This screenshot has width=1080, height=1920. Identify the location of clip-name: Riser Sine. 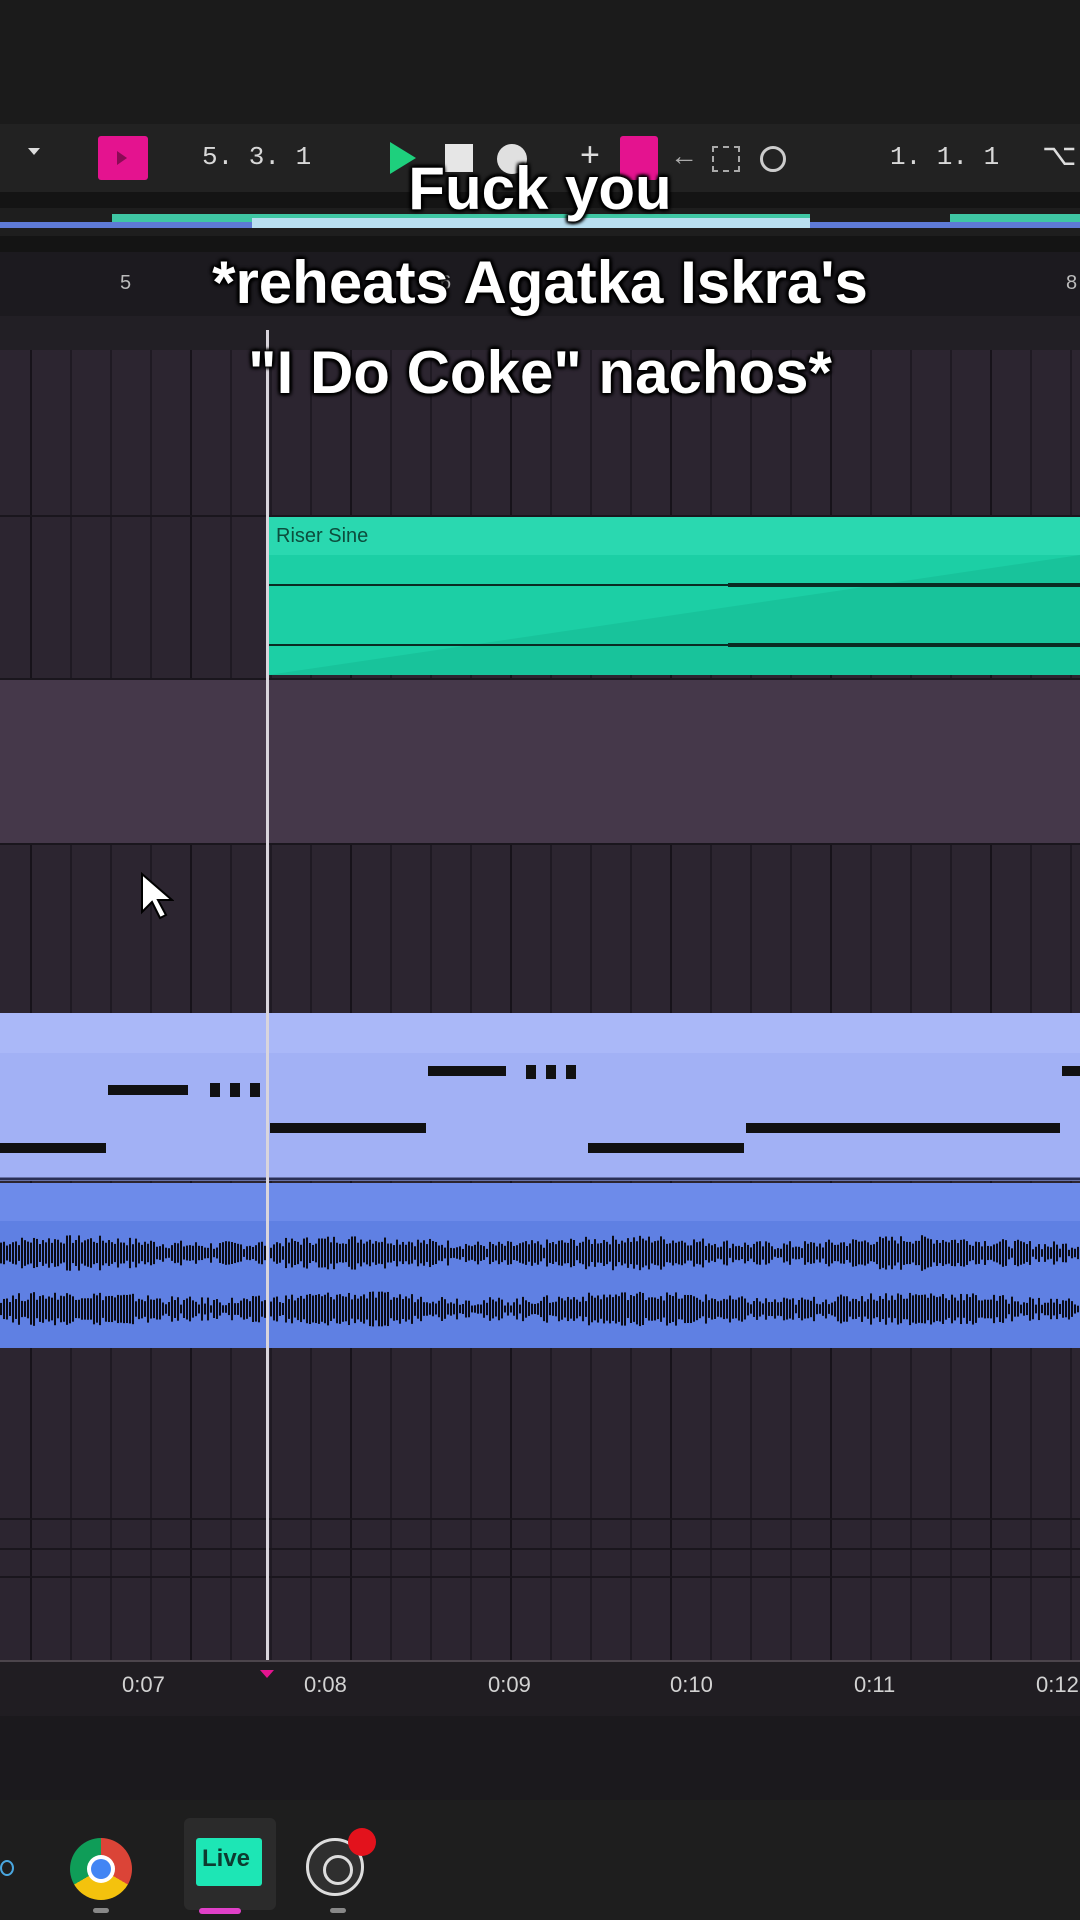
(674, 536).